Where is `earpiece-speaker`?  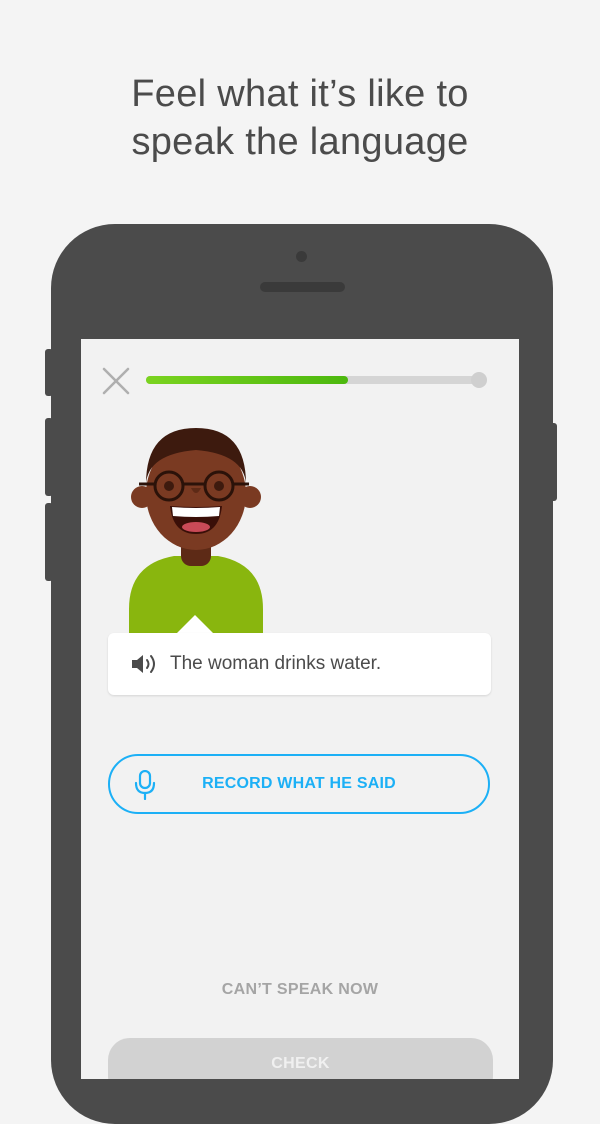 earpiece-speaker is located at coordinates (302, 287).